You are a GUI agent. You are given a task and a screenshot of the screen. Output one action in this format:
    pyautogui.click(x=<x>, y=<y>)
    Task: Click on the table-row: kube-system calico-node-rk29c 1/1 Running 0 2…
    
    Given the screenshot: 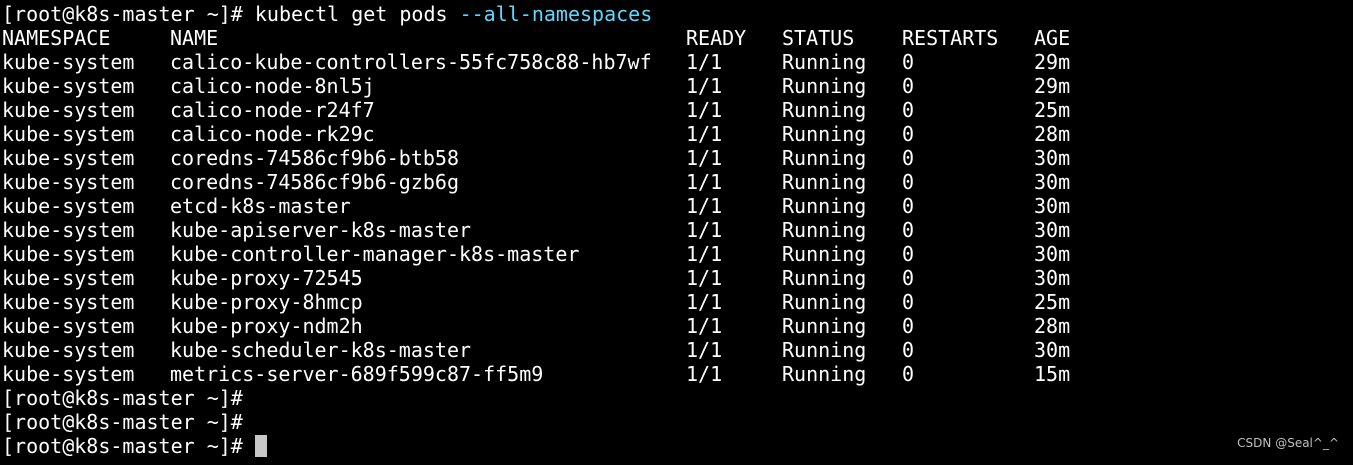 What is the action you would take?
    pyautogui.click(x=677, y=134)
    